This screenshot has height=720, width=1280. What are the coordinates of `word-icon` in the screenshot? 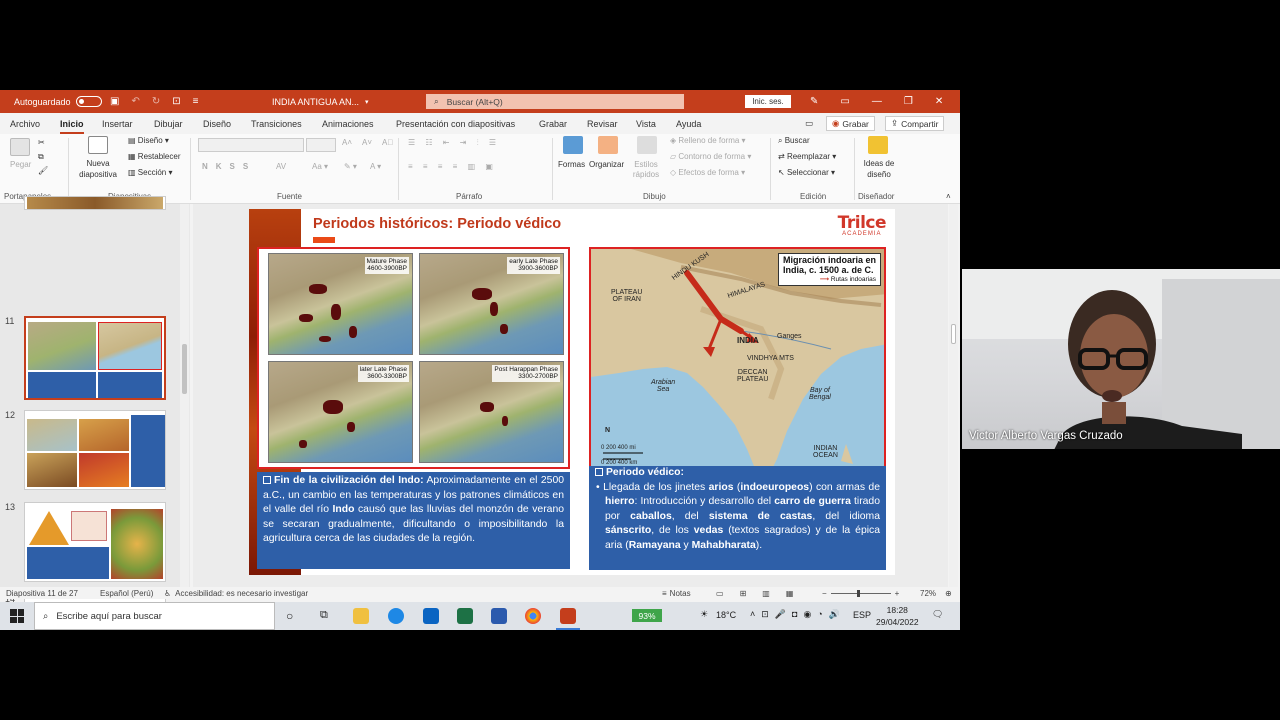 It's located at (499, 616).